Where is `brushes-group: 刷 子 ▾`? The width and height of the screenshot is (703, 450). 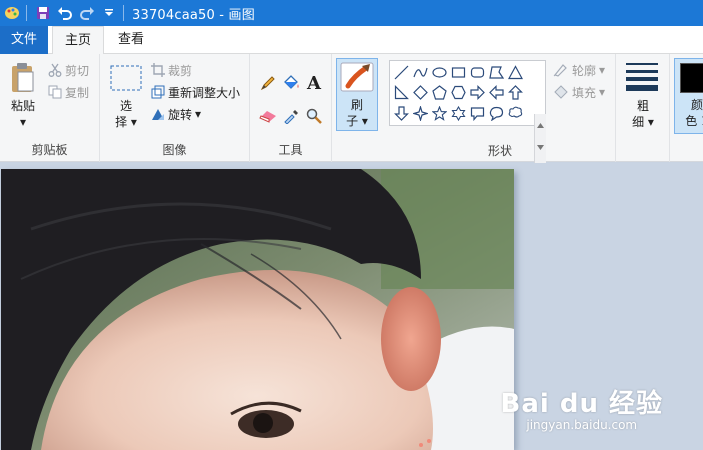
brushes-group: 刷 子 ▾ is located at coordinates (358, 108).